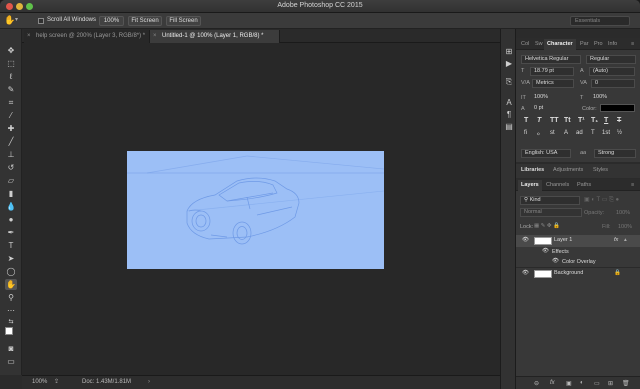 The width and height of the screenshot is (640, 389). What do you see at coordinates (538, 133) in the screenshot?
I see `contextual-alternates-button: ℴ` at bounding box center [538, 133].